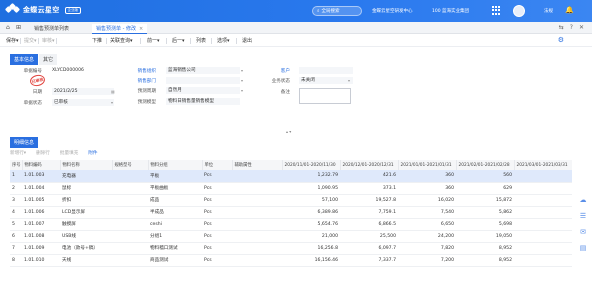 This screenshot has width=592, height=287. Describe the element at coordinates (141, 29) in the screenshot. I see `close-icon: ×` at that location.